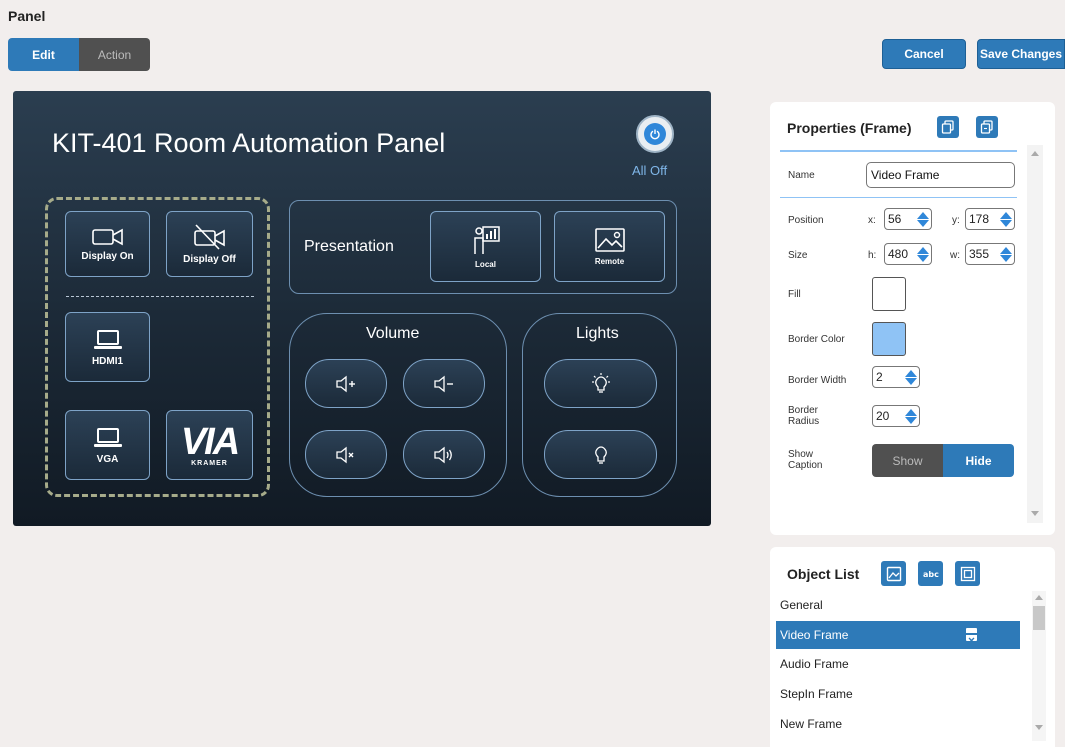 Image resolution: width=1065 pixels, height=747 pixels. Describe the element at coordinates (107, 256) in the screenshot. I see `display-on-label: Display On` at that location.